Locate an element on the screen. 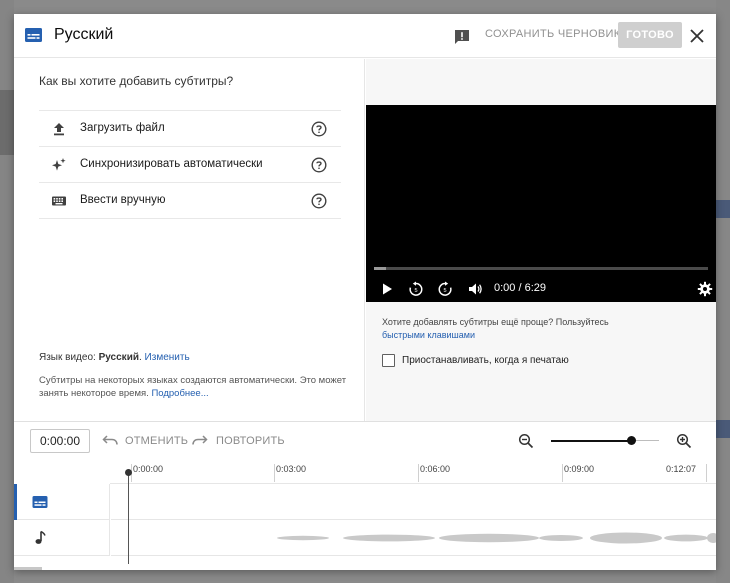  track-labels is located at coordinates (62, 520).